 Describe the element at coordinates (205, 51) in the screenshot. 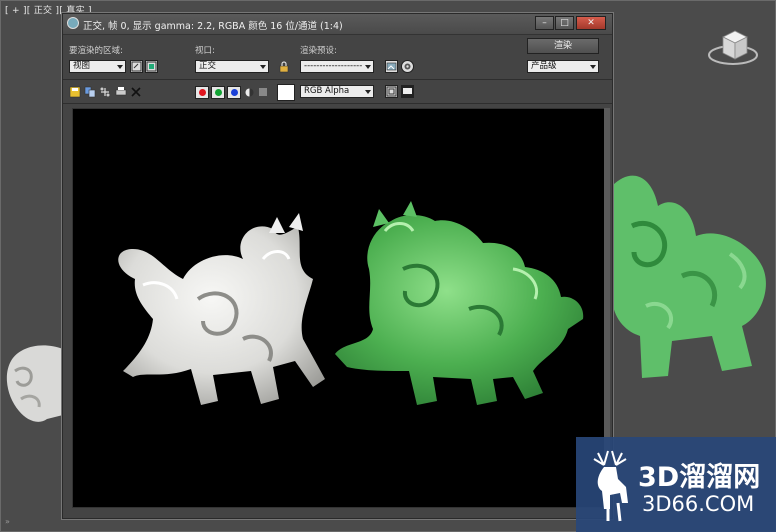

I see `viewport-select-label: 视口:` at that location.